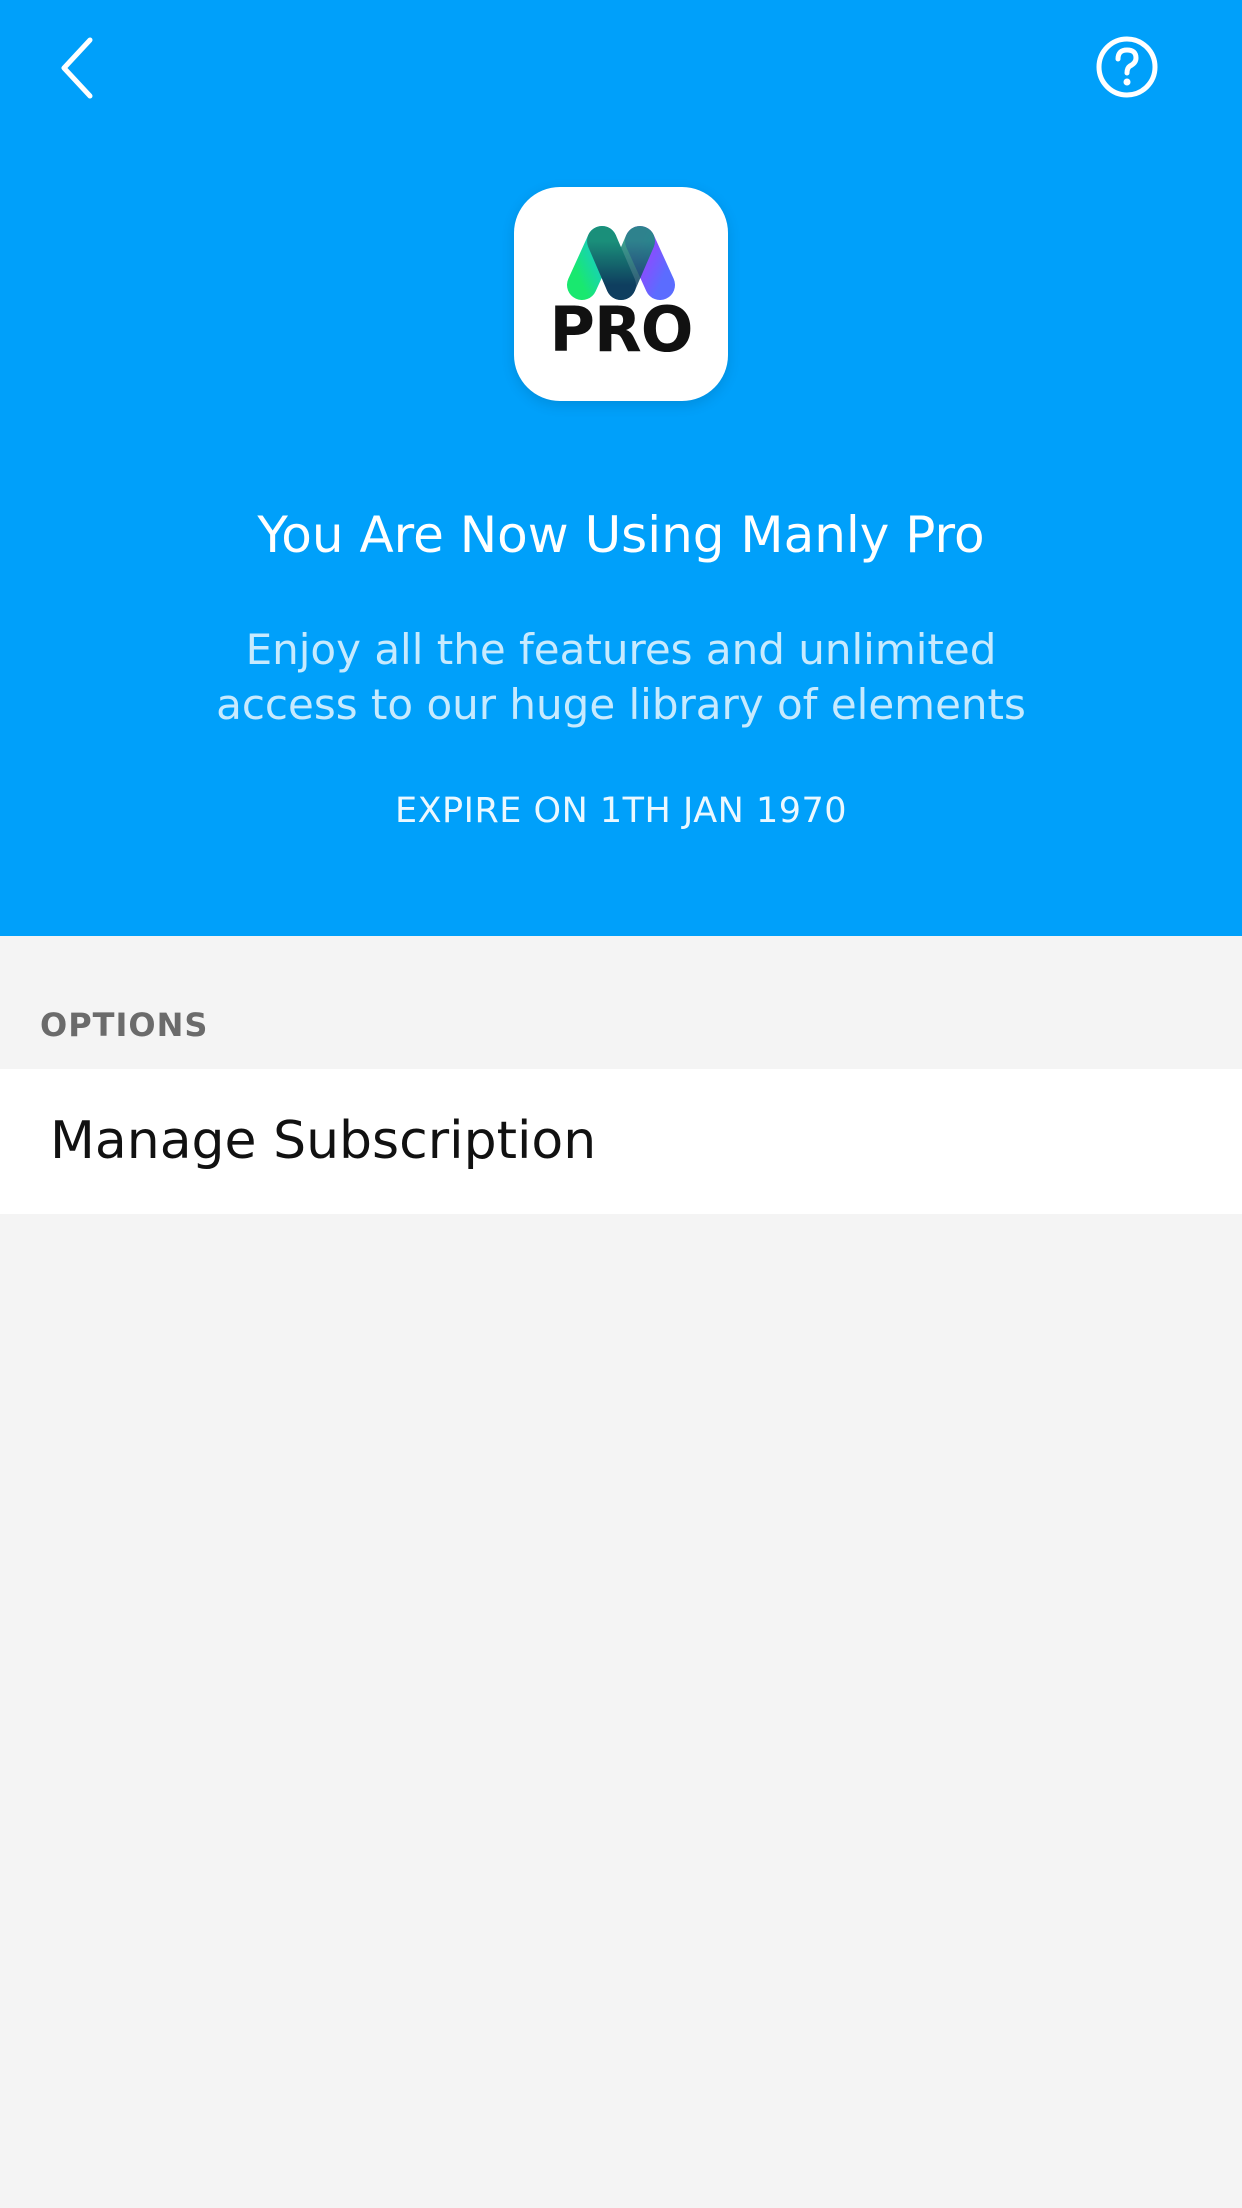 This screenshot has height=2208, width=1242. I want to click on app-icon: PRO, so click(621, 294).